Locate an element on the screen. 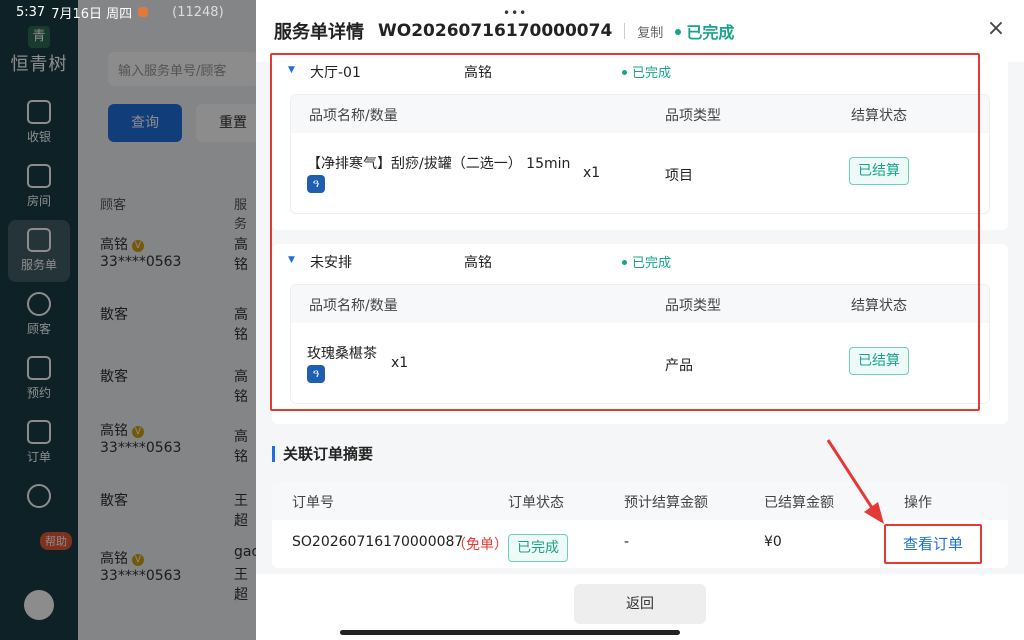 This screenshot has width=1024, height=640. items-table: 品项名称/数量 品项类型 结算状态 玫瑰桑椹茶 ዓ x1 产品 已结算 is located at coordinates (640, 344).